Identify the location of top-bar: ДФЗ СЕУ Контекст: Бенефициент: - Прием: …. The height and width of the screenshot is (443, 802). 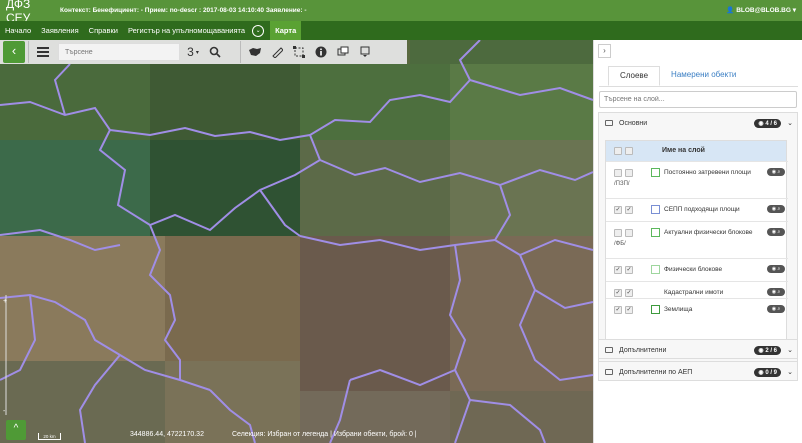
(401, 12).